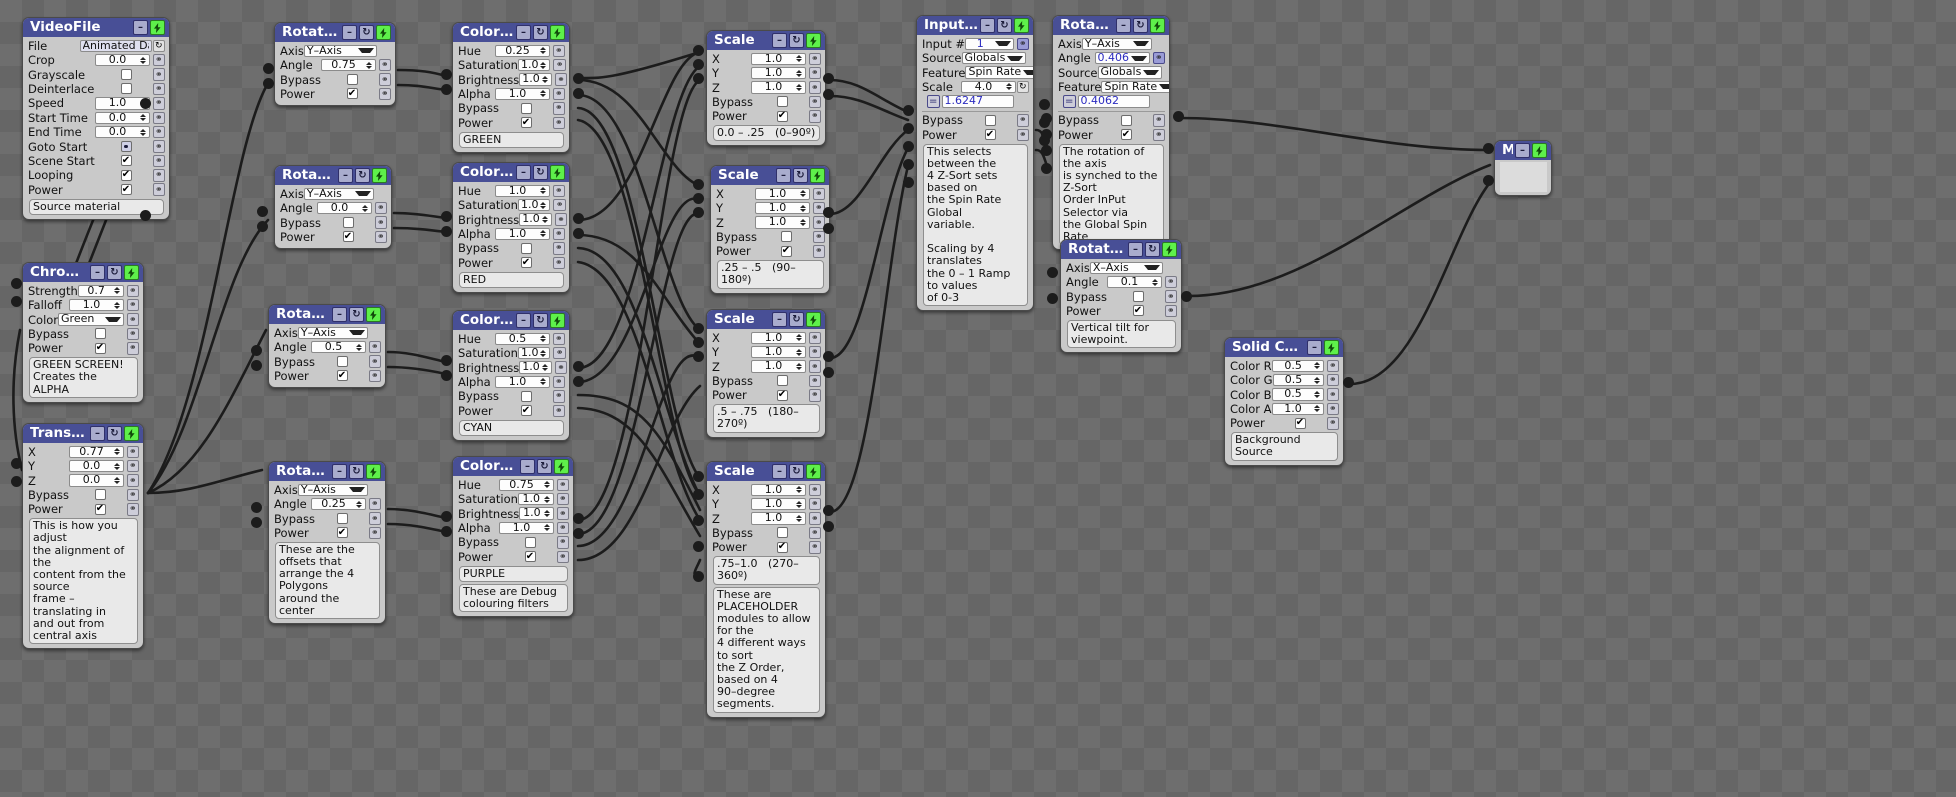  What do you see at coordinates (536, 513) in the screenshot?
I see `number-field-brightness: 1.0` at bounding box center [536, 513].